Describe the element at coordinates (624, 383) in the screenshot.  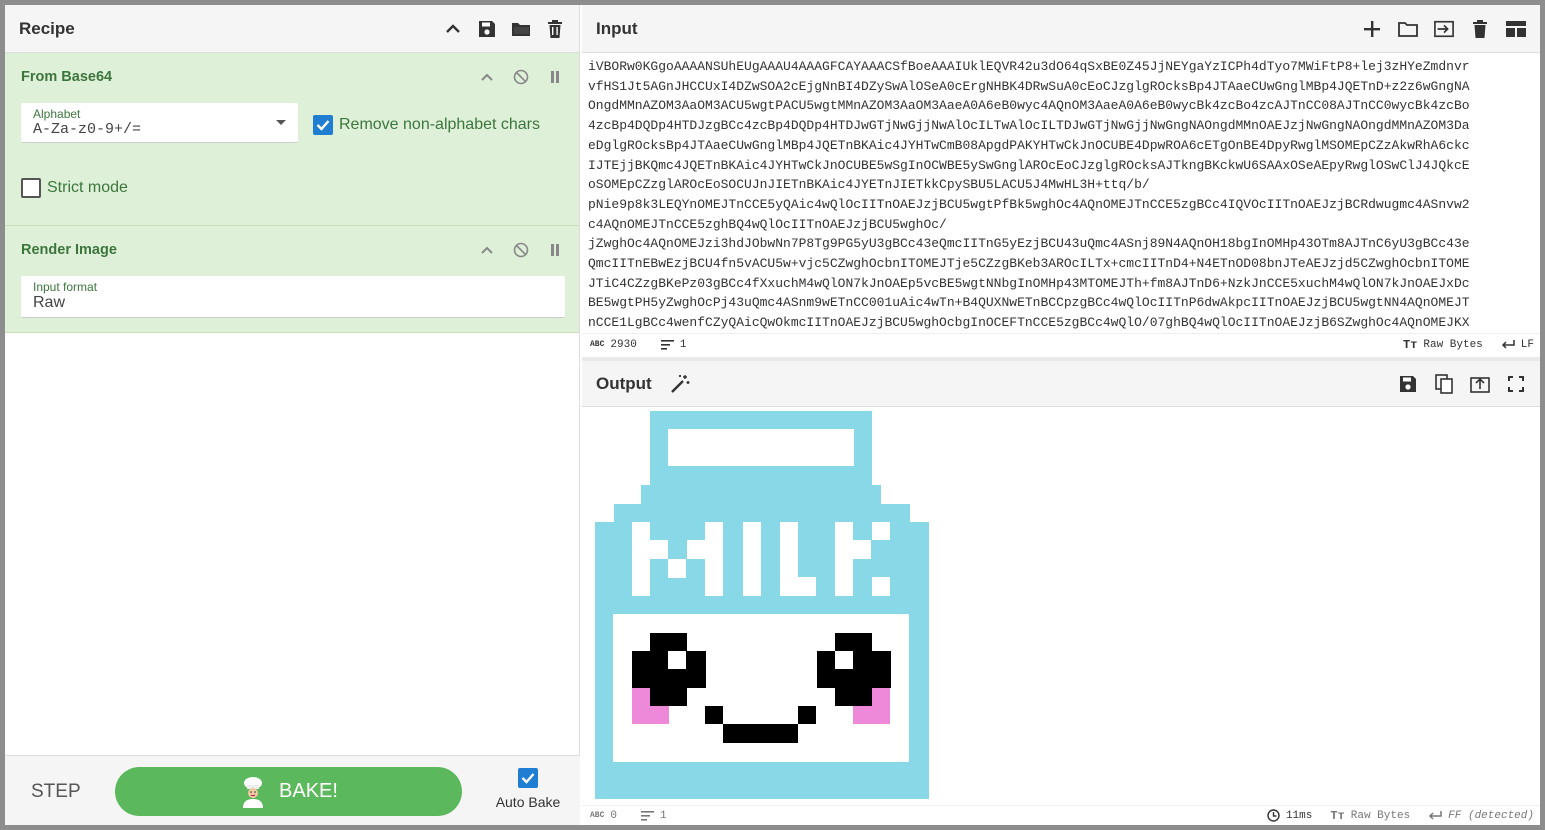
I see `output-title: Output` at that location.